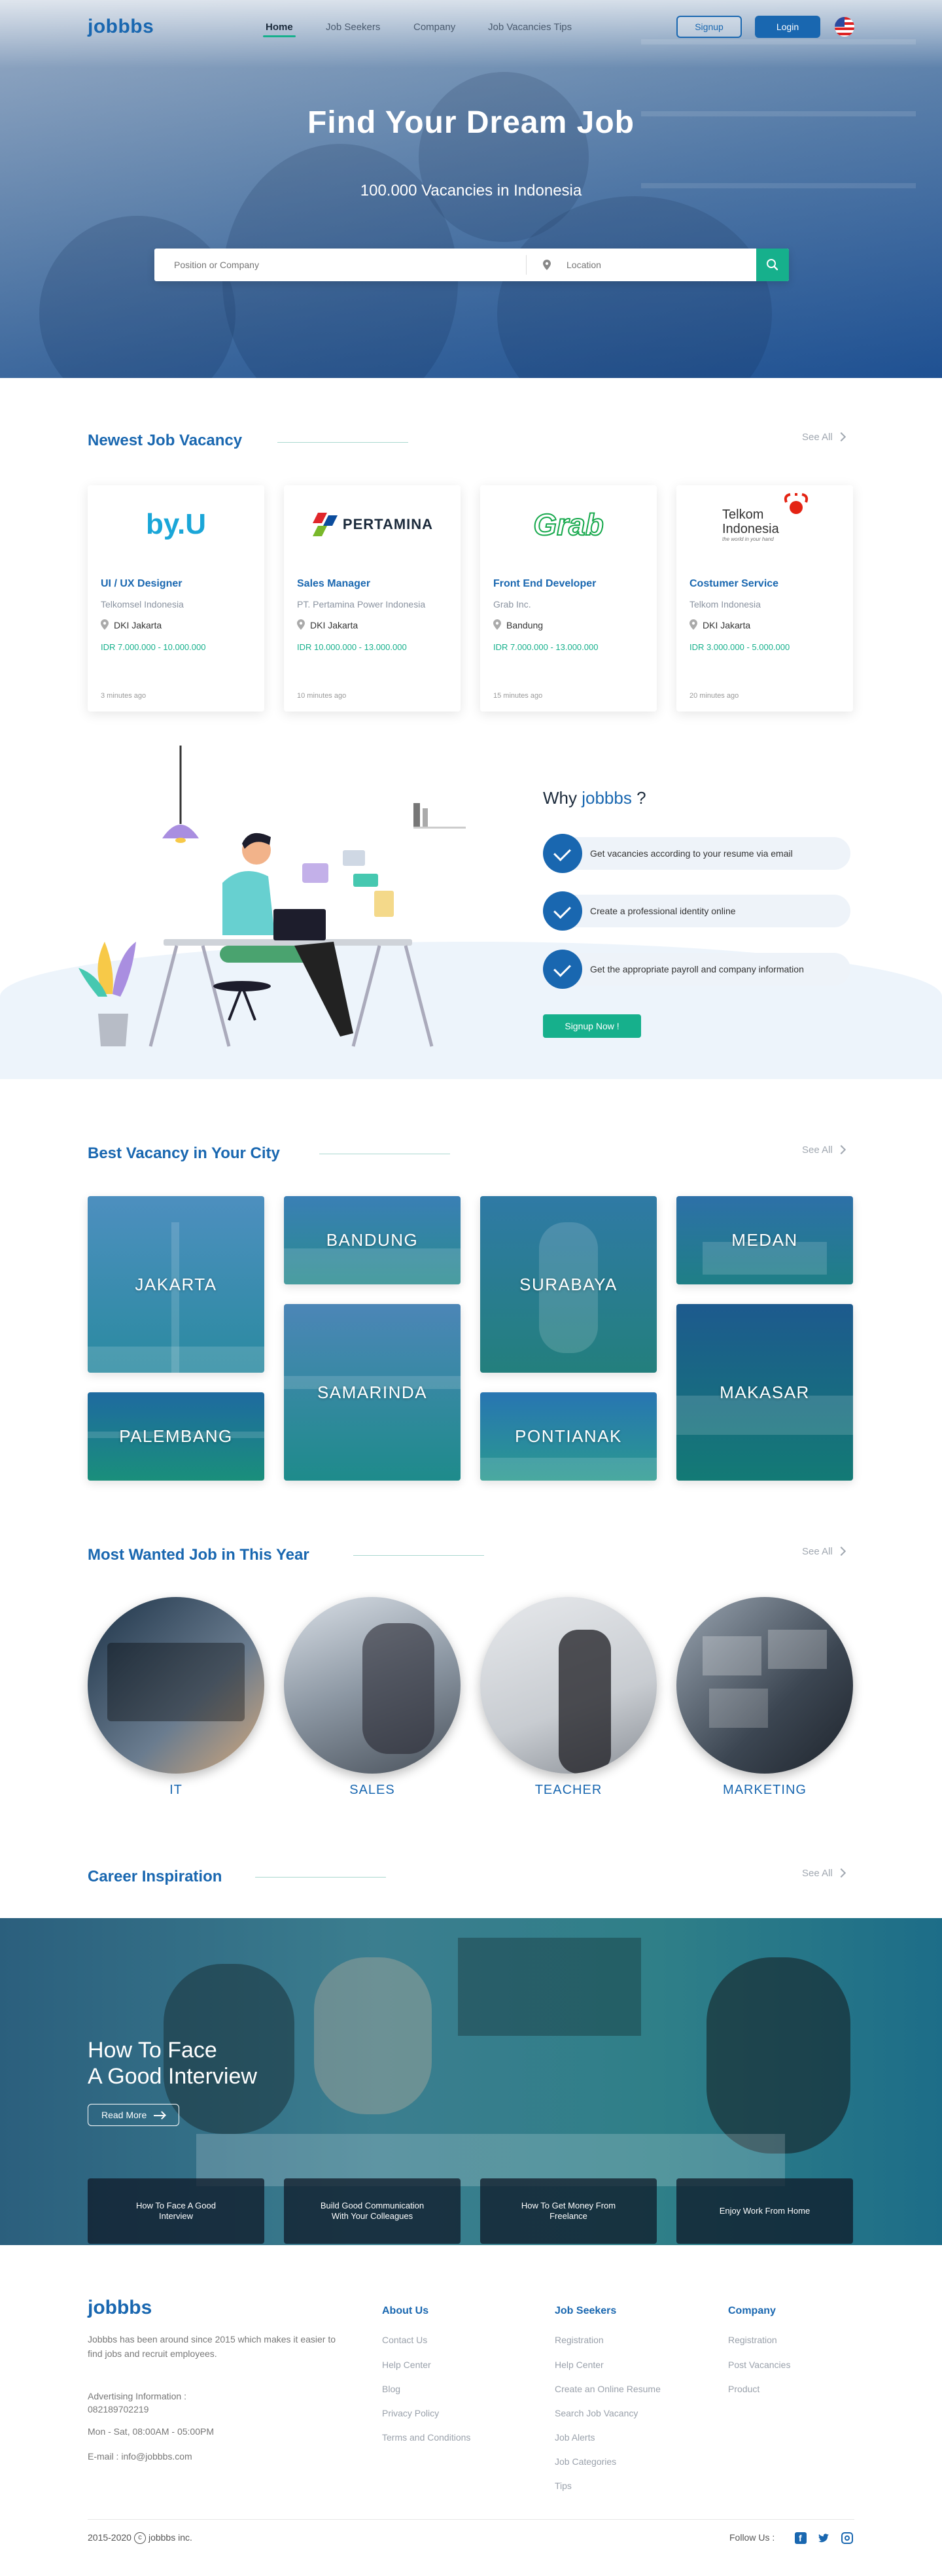 Image resolution: width=942 pixels, height=2576 pixels. What do you see at coordinates (410, 2413) in the screenshot?
I see `footer-link: Privacy Policy` at bounding box center [410, 2413].